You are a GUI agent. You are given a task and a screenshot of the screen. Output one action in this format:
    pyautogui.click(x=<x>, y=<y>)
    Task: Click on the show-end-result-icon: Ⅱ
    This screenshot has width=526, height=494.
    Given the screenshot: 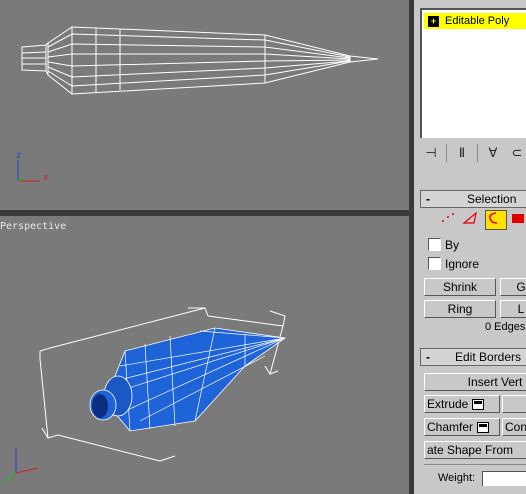 What is the action you would take?
    pyautogui.click(x=462, y=153)
    